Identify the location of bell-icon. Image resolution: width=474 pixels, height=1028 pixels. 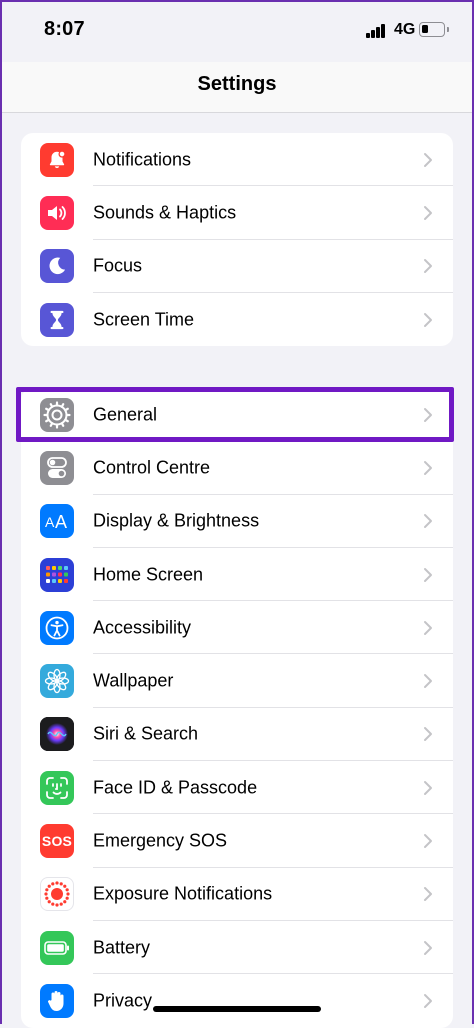
(57, 159).